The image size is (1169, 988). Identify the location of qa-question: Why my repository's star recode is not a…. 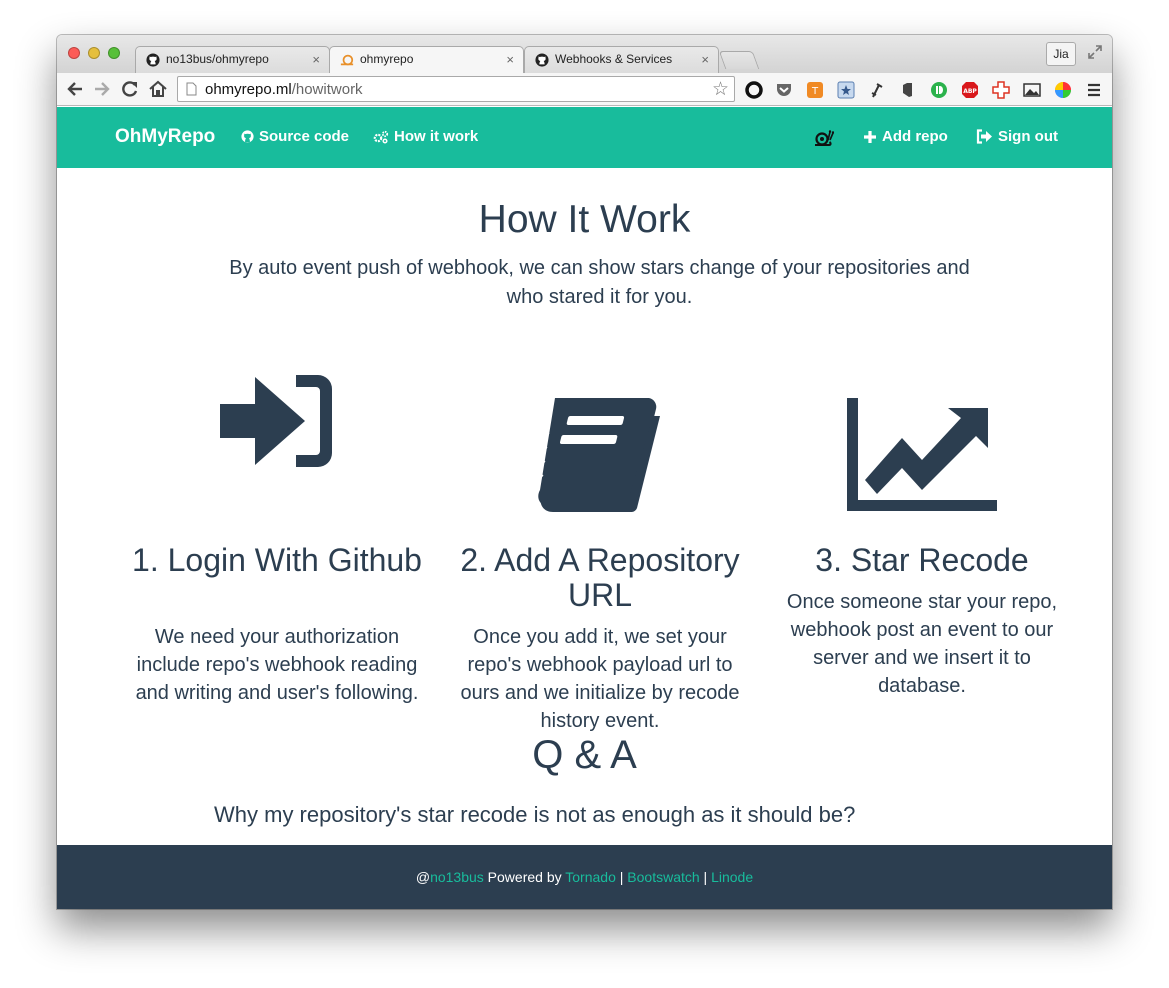
(535, 814).